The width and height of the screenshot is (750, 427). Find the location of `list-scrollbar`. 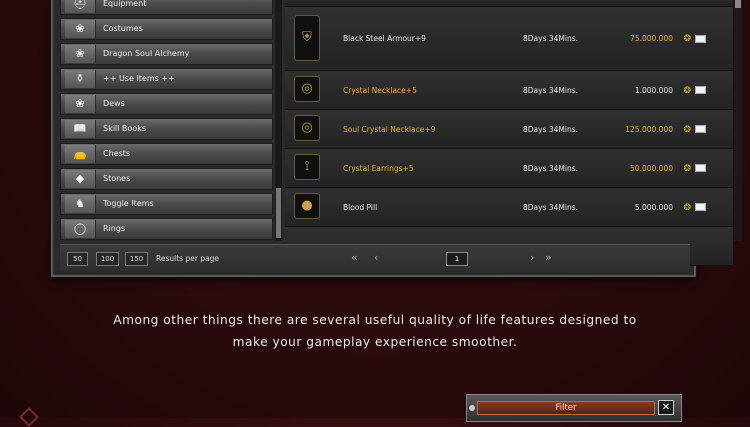

list-scrollbar is located at coordinates (738, 120).